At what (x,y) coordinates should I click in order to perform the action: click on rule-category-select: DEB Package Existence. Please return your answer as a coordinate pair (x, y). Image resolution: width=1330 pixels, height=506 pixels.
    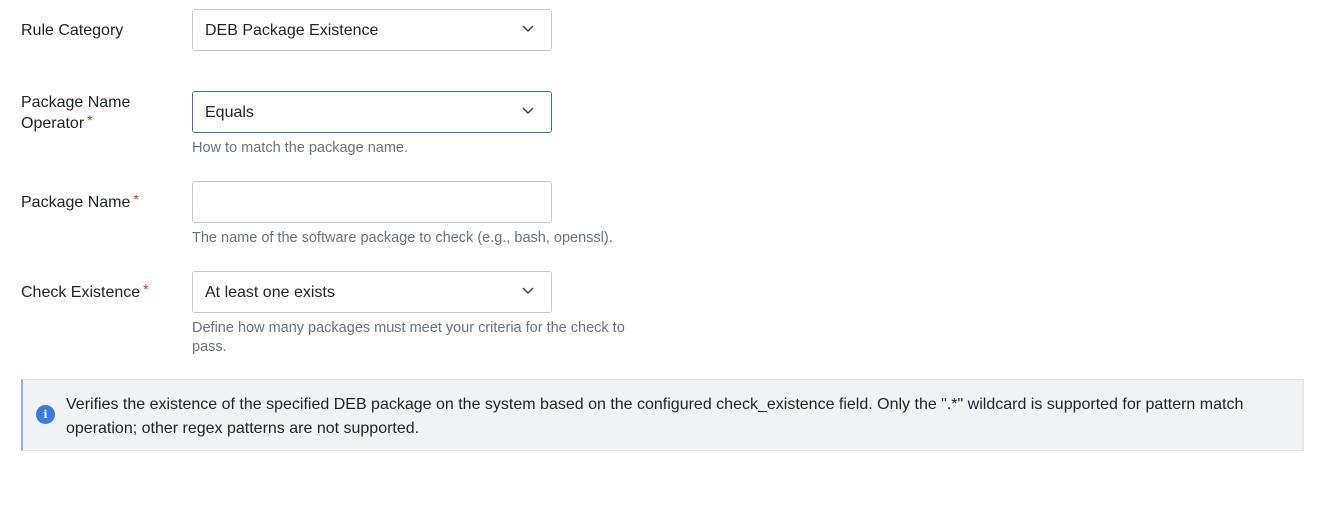
    Looking at the image, I should click on (372, 30).